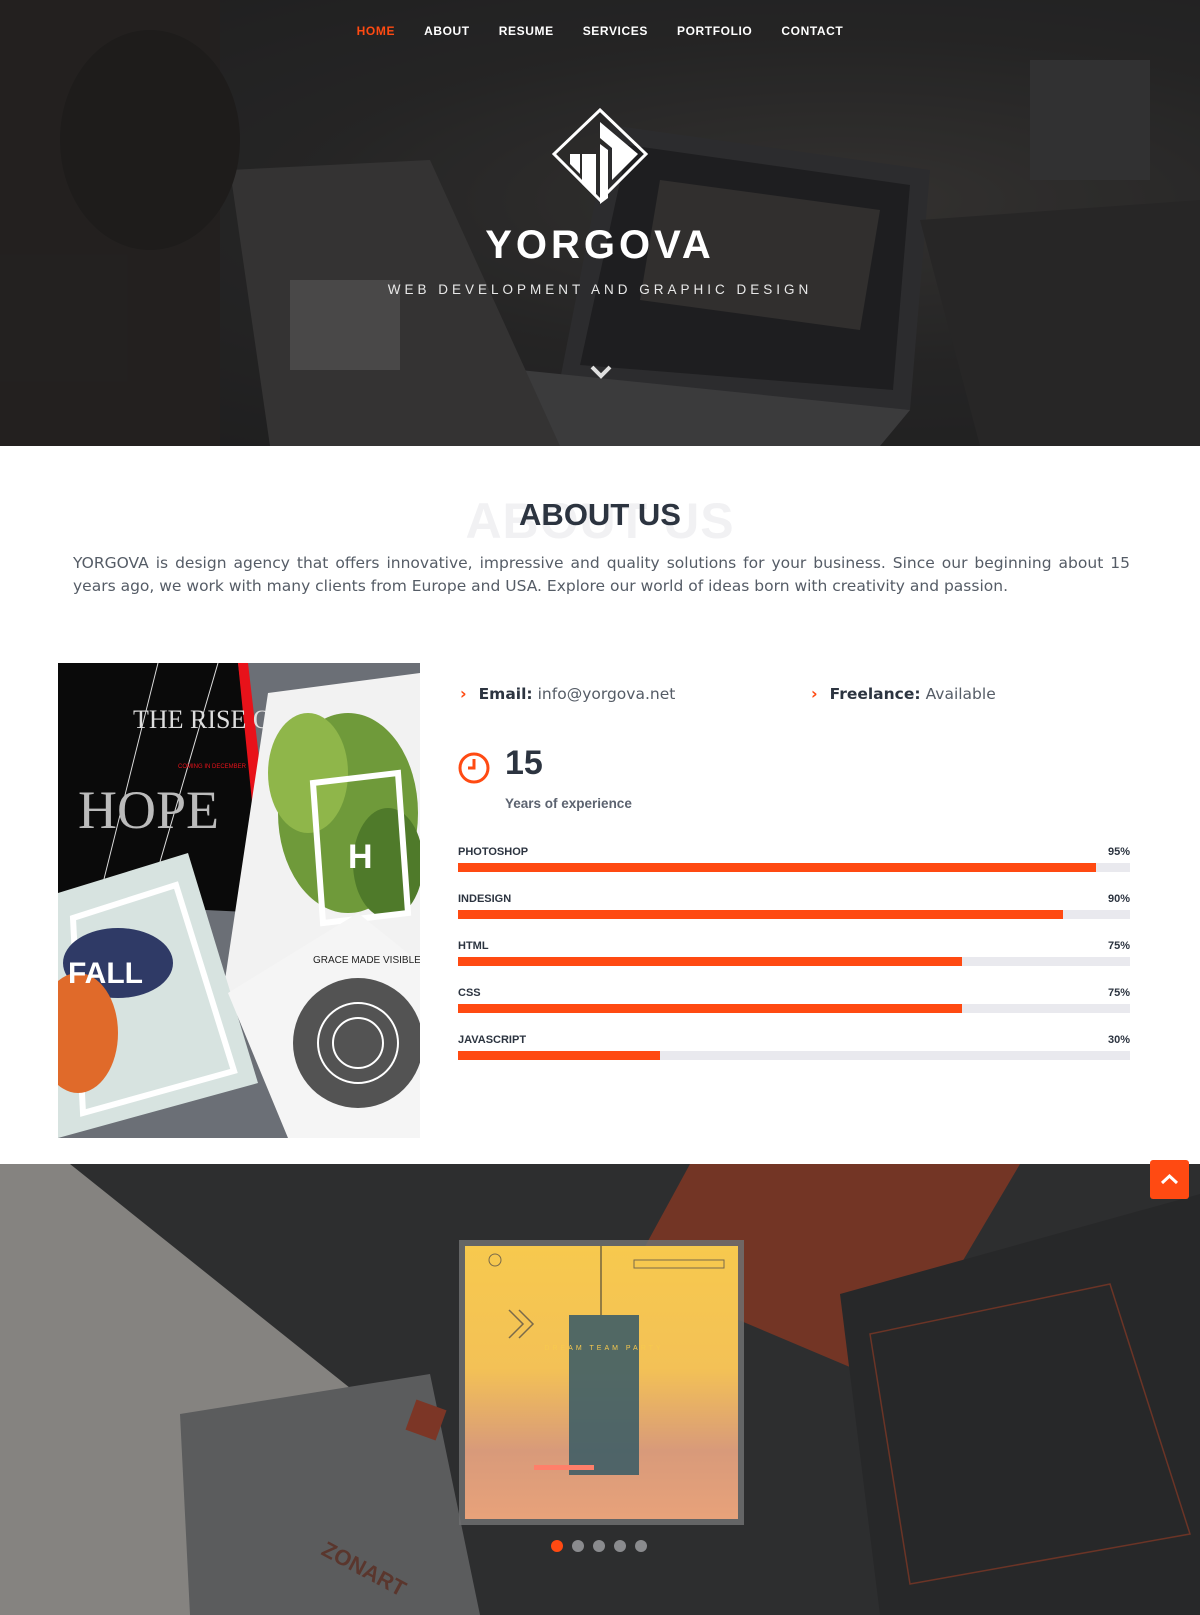 The width and height of the screenshot is (1200, 1615). What do you see at coordinates (600, 245) in the screenshot?
I see `brand-name: YORGOVA` at bounding box center [600, 245].